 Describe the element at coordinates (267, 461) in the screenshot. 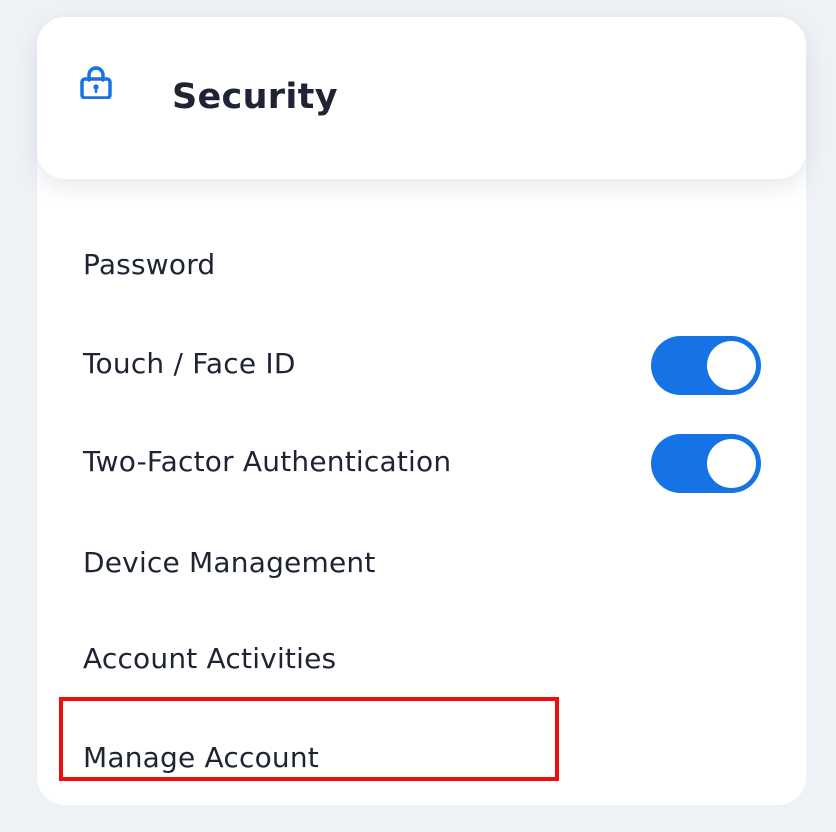

I see `menu-item-label: Two-Factor Authentication` at that location.